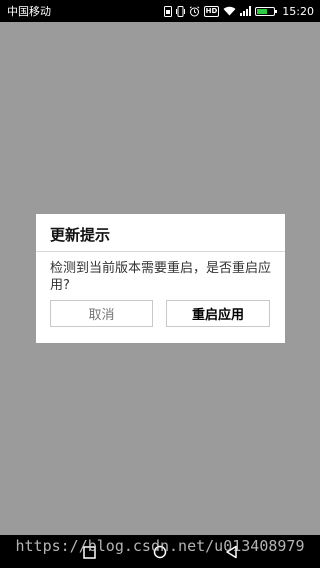 The height and width of the screenshot is (568, 320). What do you see at coordinates (246, 11) in the screenshot?
I see `signal-icon` at bounding box center [246, 11].